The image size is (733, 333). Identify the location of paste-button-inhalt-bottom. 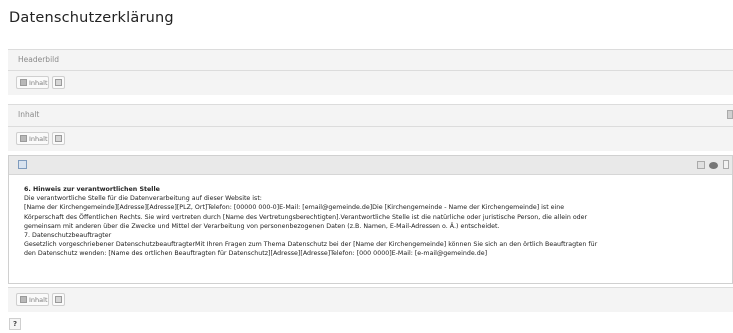
(58, 299).